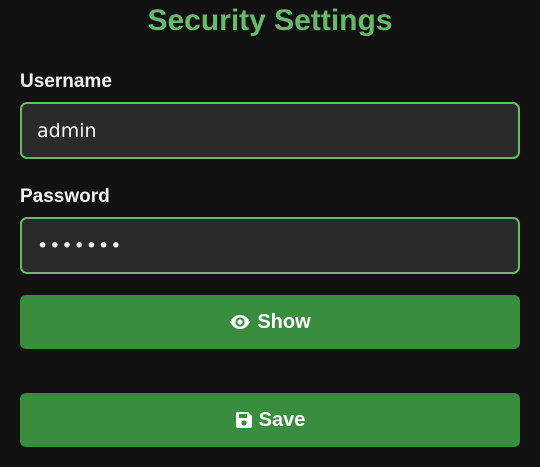 This screenshot has height=467, width=540. What do you see at coordinates (65, 196) in the screenshot?
I see `password-label: Password` at bounding box center [65, 196].